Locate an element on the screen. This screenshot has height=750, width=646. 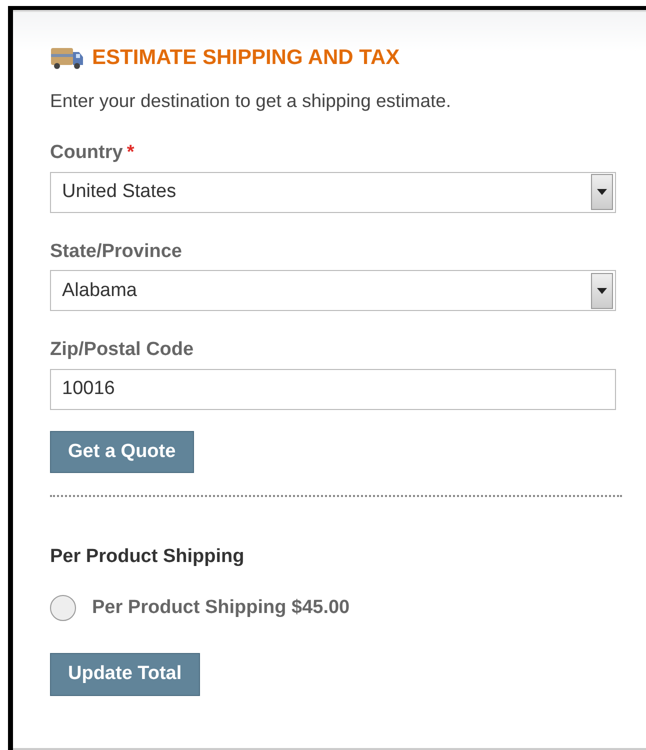
truck-icon is located at coordinates (67, 58).